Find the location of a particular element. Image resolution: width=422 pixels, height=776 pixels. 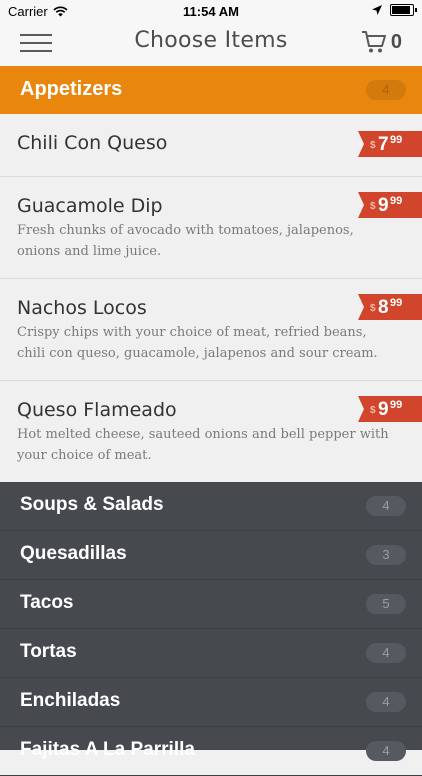

category-name: Appetizers is located at coordinates (71, 89).